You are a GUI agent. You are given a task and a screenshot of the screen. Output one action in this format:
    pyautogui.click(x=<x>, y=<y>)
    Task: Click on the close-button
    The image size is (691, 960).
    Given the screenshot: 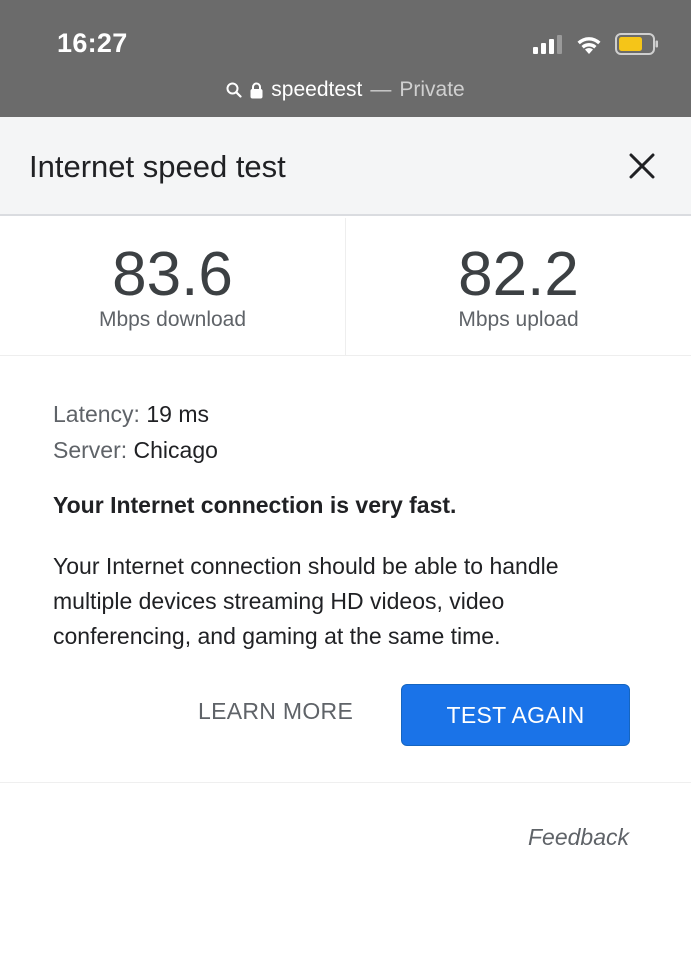 What is the action you would take?
    pyautogui.click(x=642, y=166)
    